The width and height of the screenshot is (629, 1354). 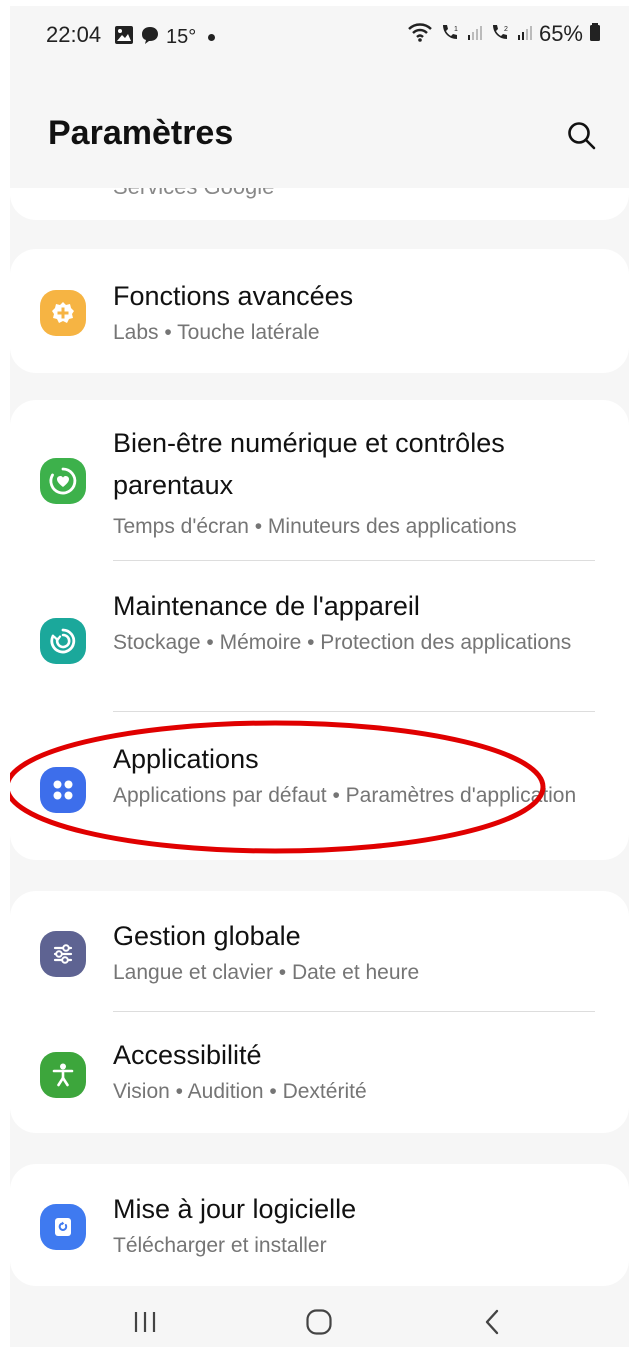 I want to click on heart-ring-icon, so click(x=63, y=481).